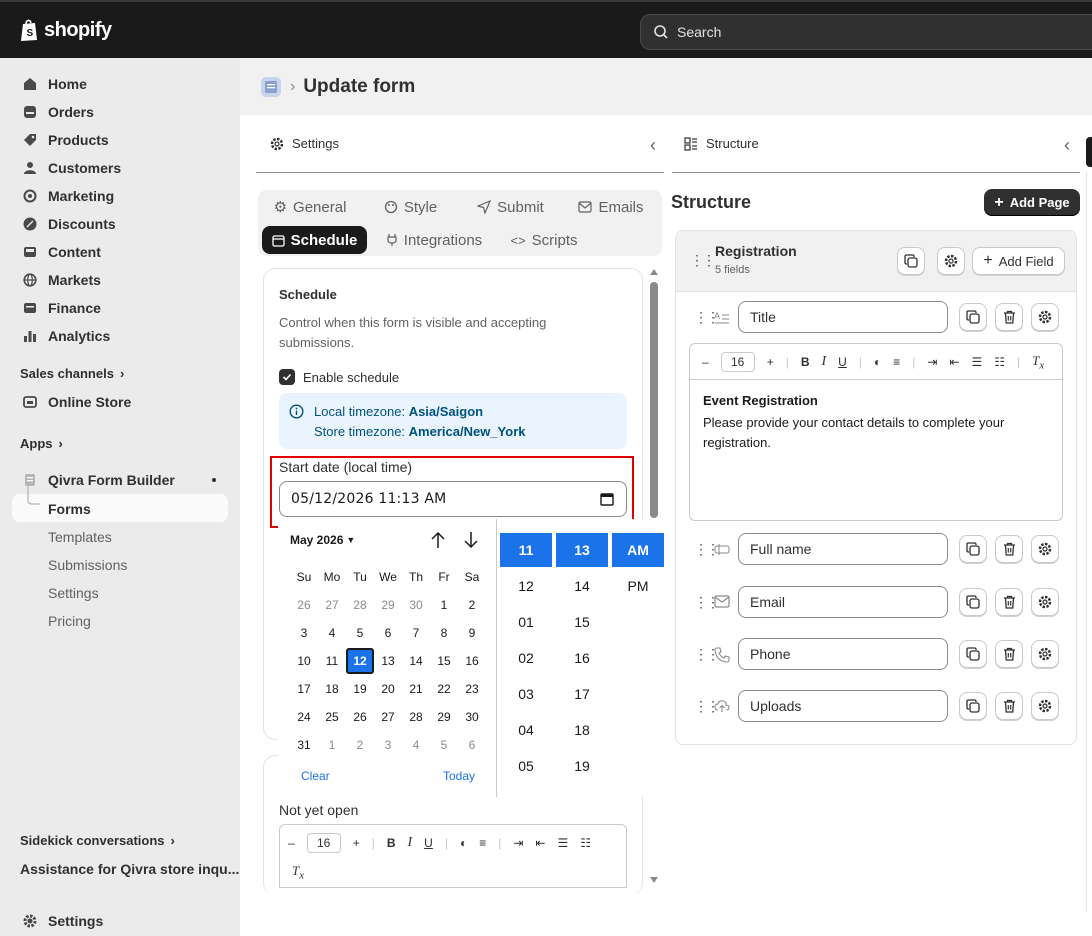 Image resolution: width=1092 pixels, height=936 pixels. I want to click on sidebar-item-customers: Customers, so click(120, 168).